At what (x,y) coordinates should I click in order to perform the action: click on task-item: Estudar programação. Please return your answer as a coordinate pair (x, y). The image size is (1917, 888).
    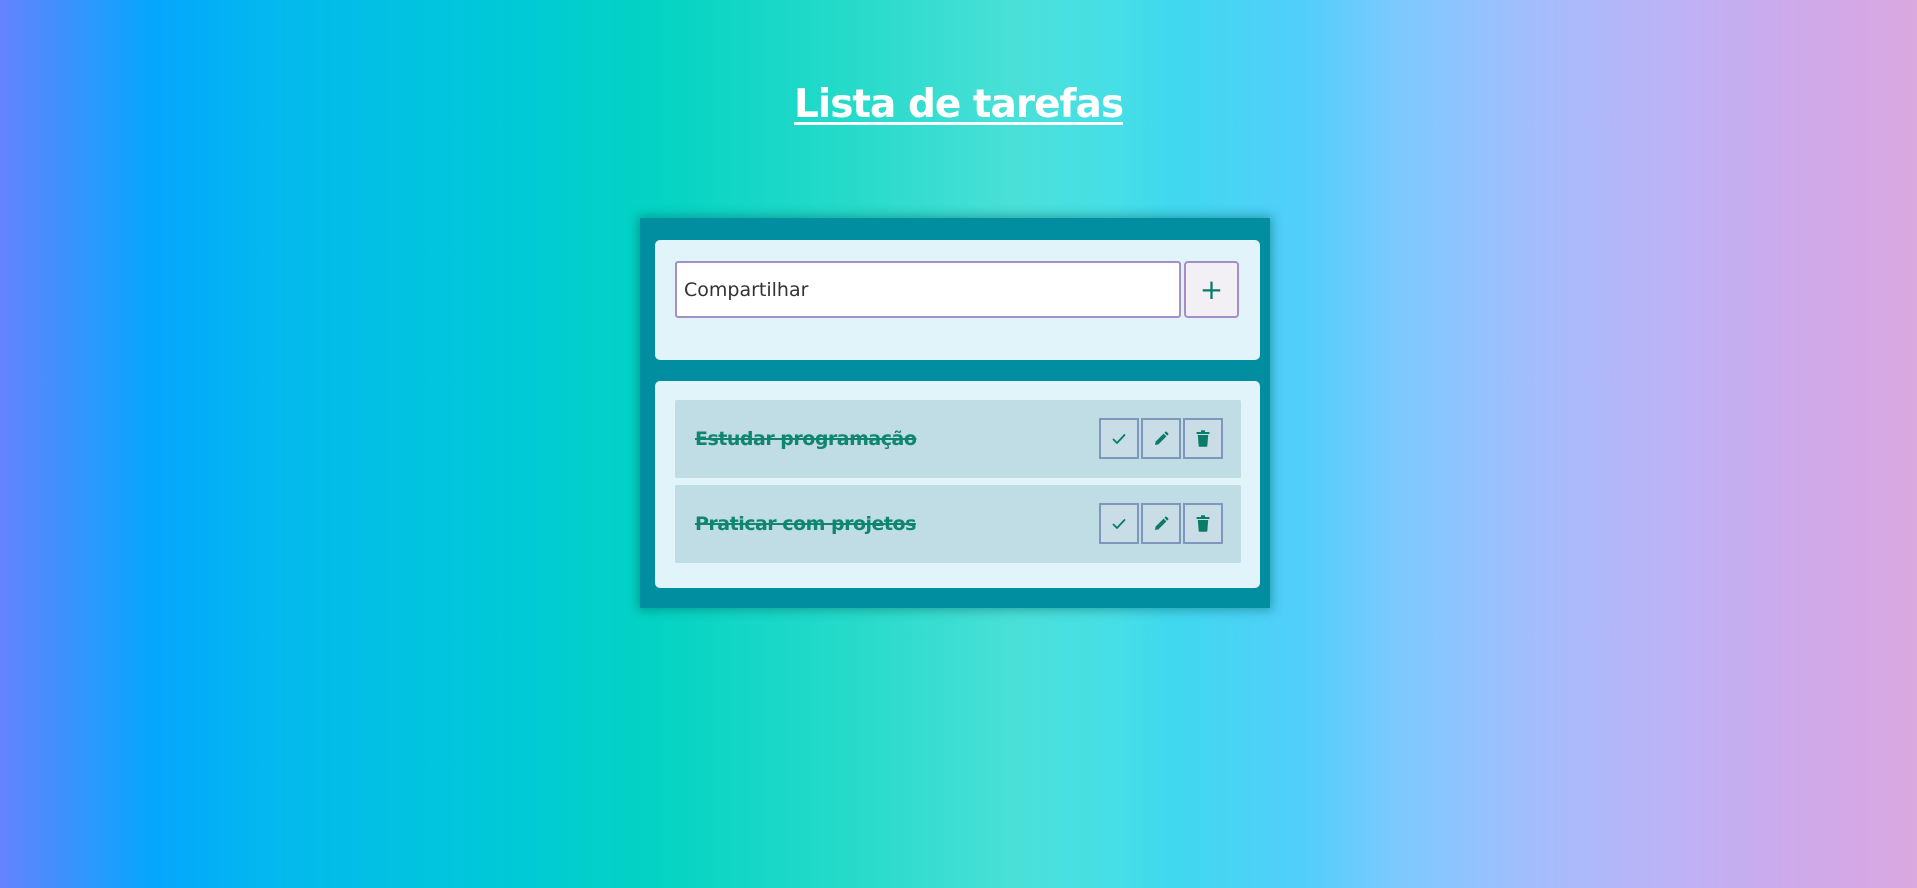
    Looking at the image, I should click on (958, 439).